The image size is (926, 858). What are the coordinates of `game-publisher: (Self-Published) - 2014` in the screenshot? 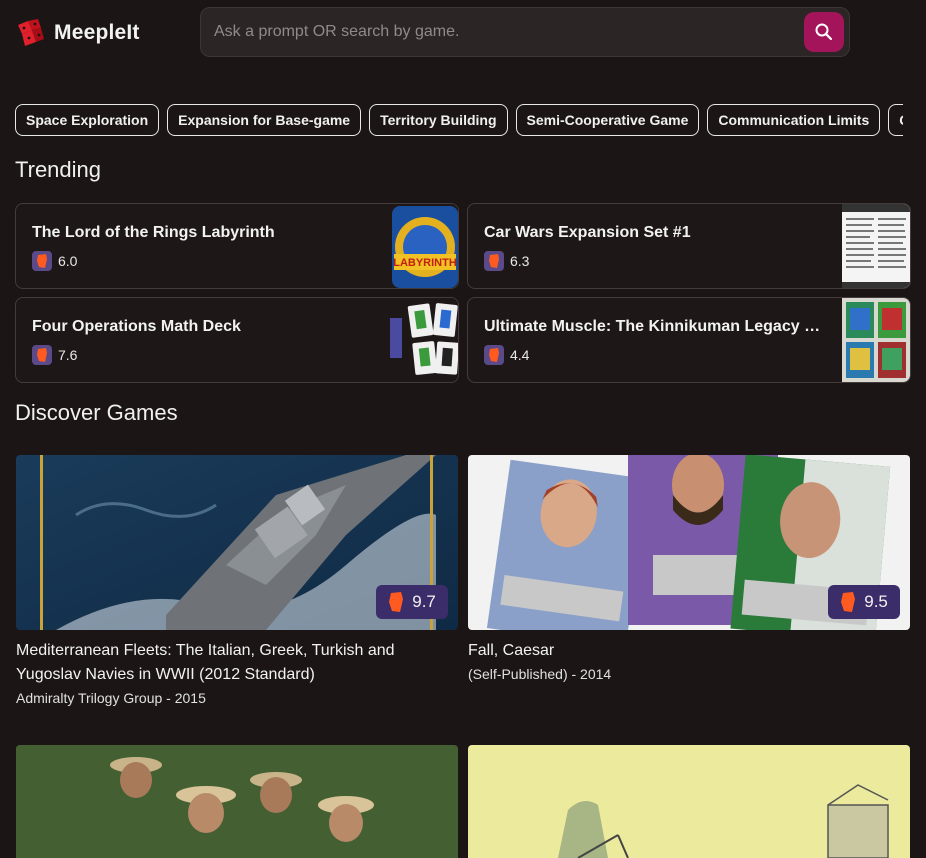 It's located at (540, 674).